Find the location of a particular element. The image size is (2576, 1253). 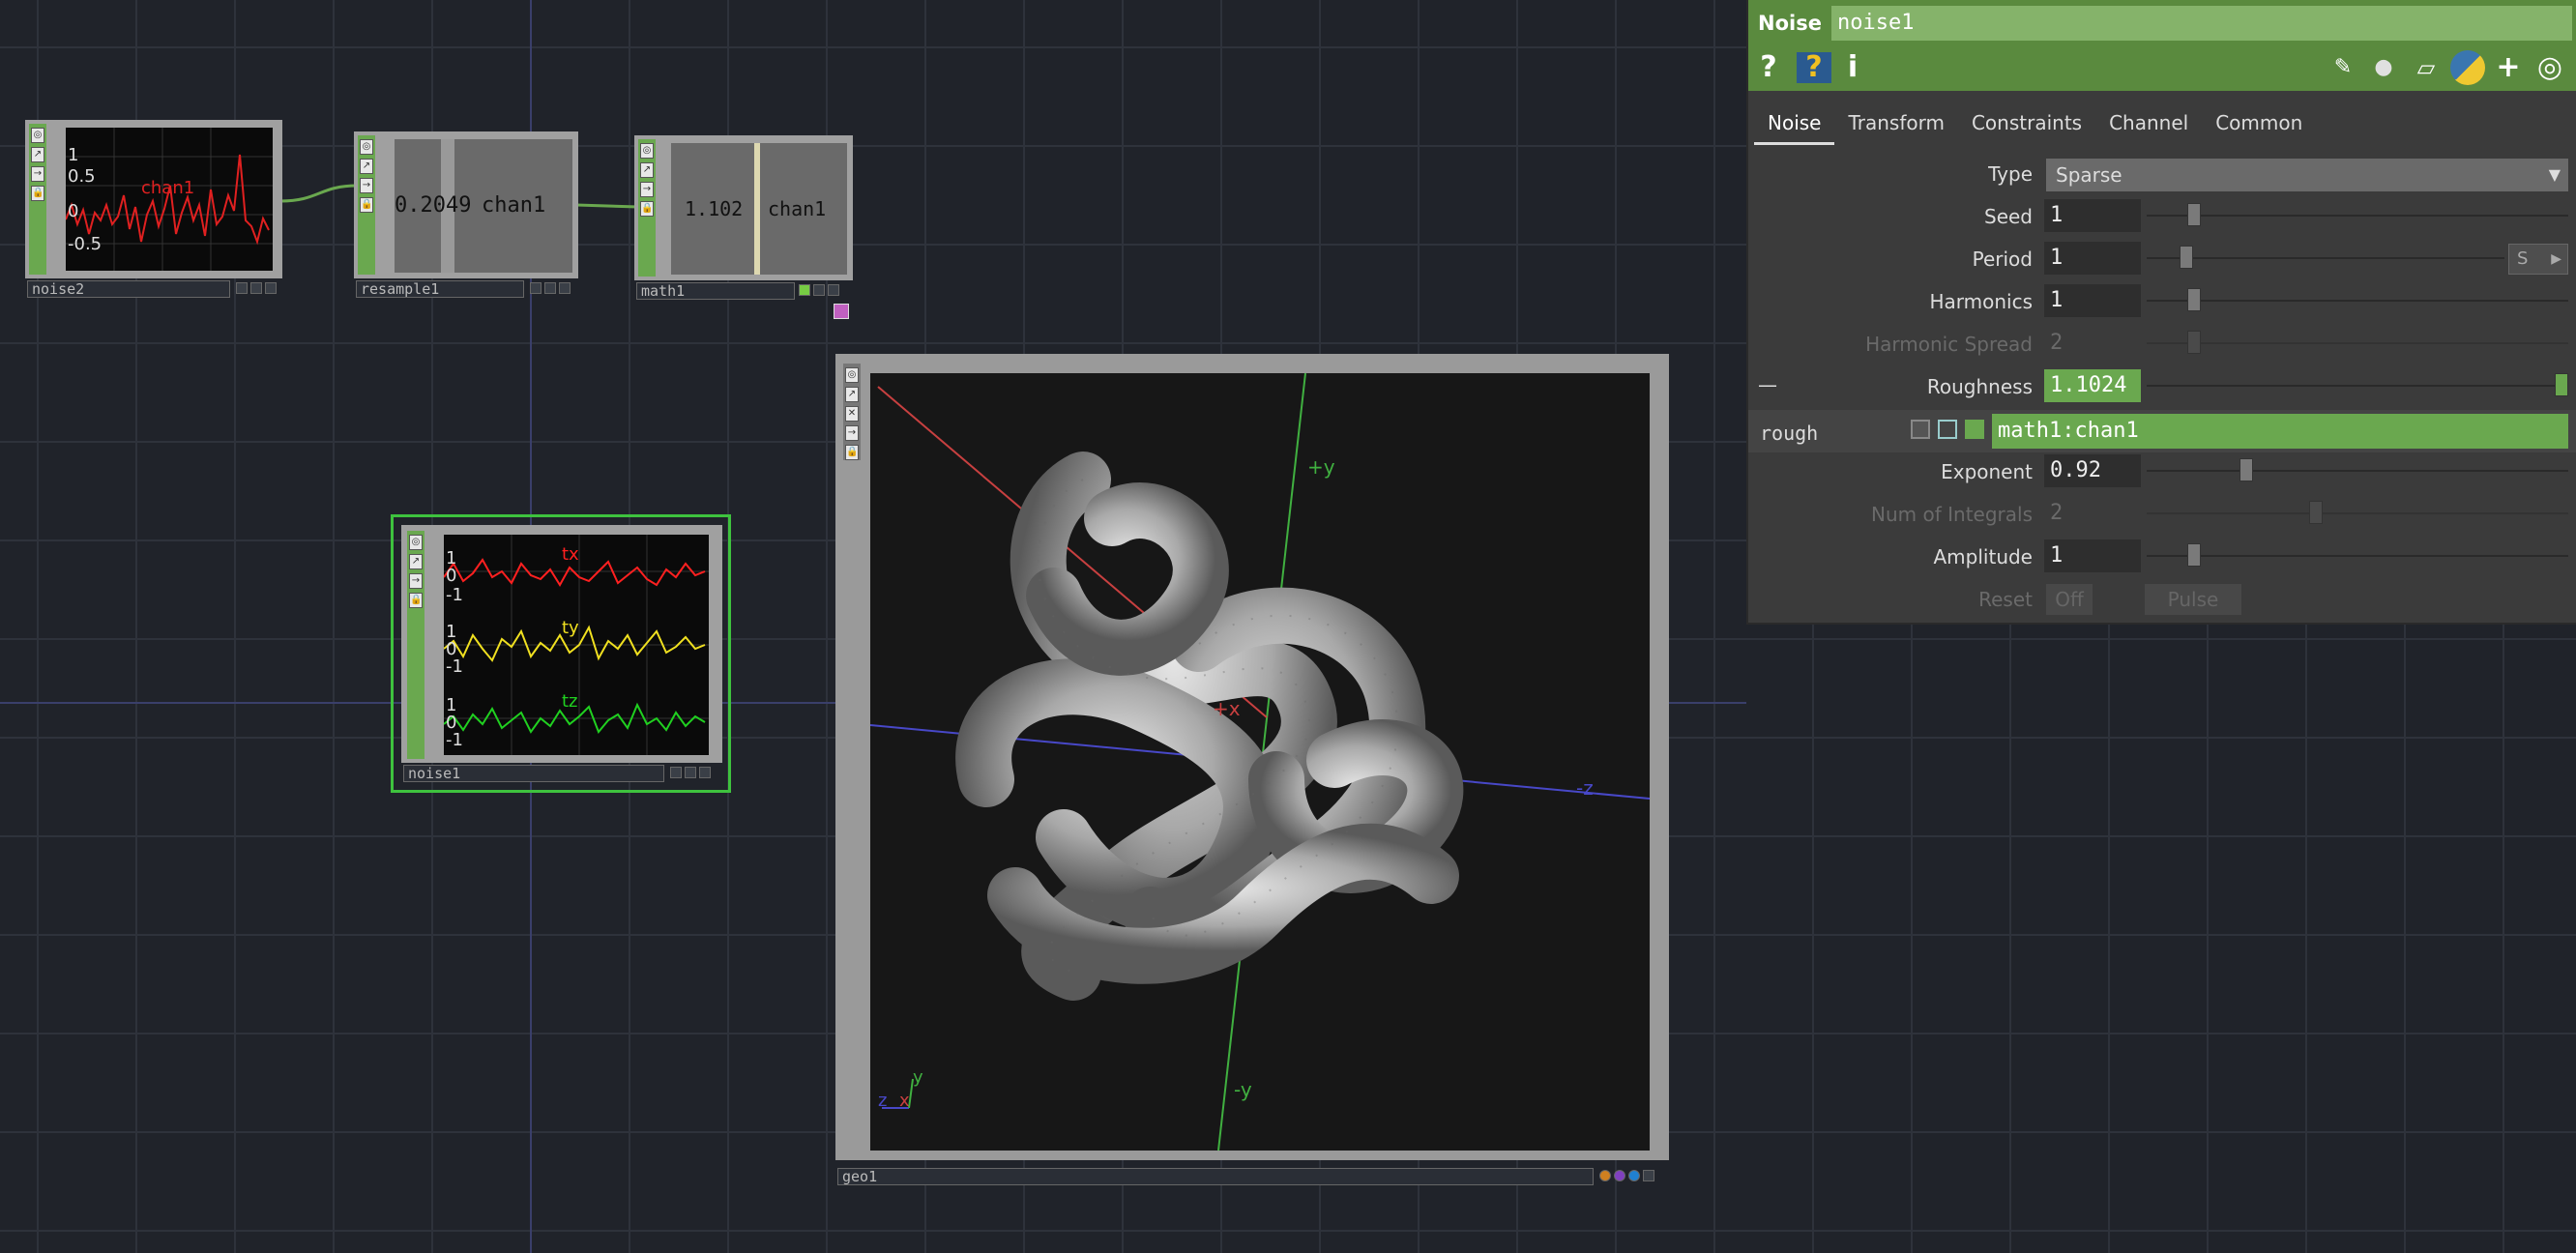

roughness-slider-knob is located at coordinates (2561, 385).